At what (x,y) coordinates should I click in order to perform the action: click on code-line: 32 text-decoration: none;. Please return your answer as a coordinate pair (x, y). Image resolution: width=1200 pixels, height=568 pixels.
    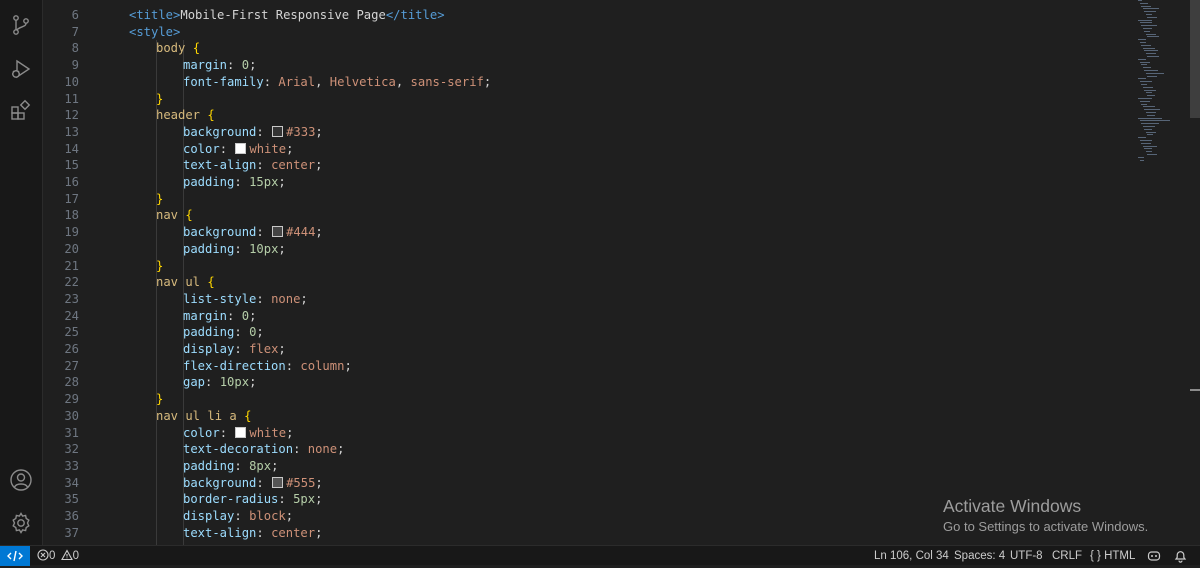
    Looking at the image, I should click on (563, 449).